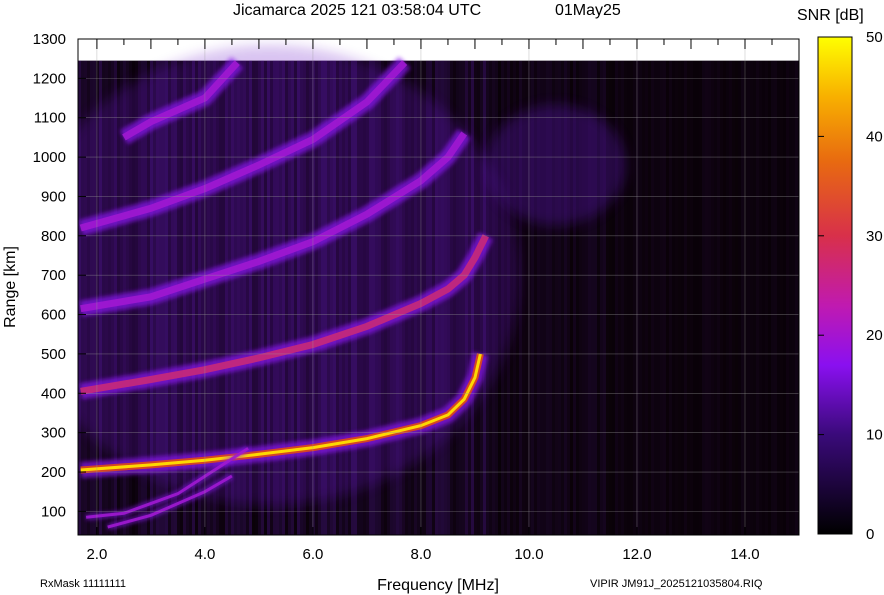 The width and height of the screenshot is (884, 595). Describe the element at coordinates (50, 118) in the screenshot. I see `y-tick-label: 1100` at that location.